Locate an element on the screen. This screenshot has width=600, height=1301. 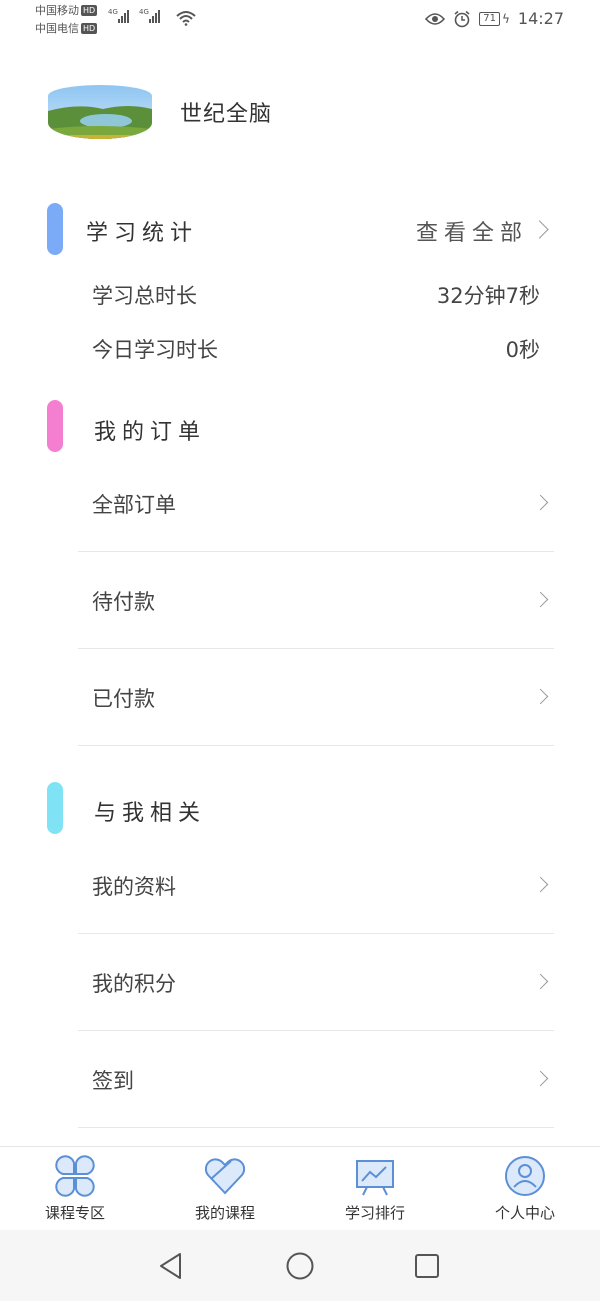
username: 世纪全脑 is located at coordinates (226, 112).